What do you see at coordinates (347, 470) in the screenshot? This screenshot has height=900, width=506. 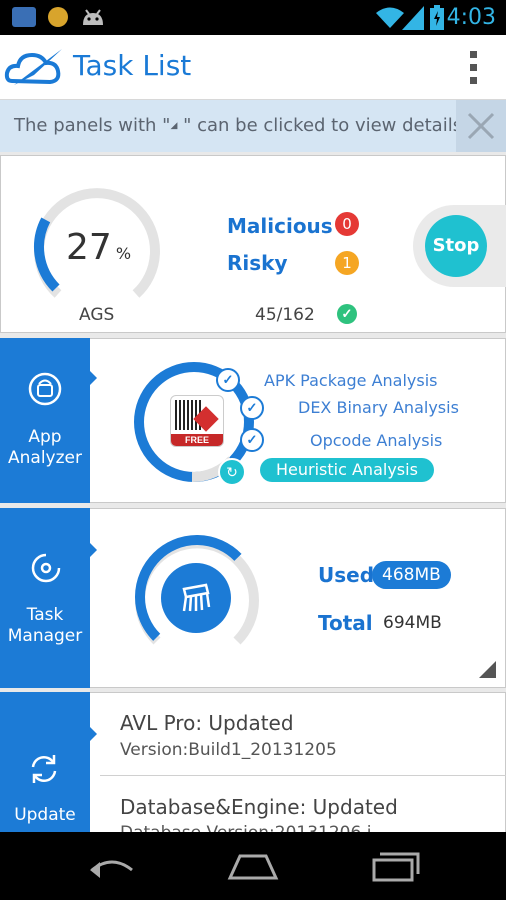 I see `step-heuristic-active: Heuristic Analysis` at bounding box center [347, 470].